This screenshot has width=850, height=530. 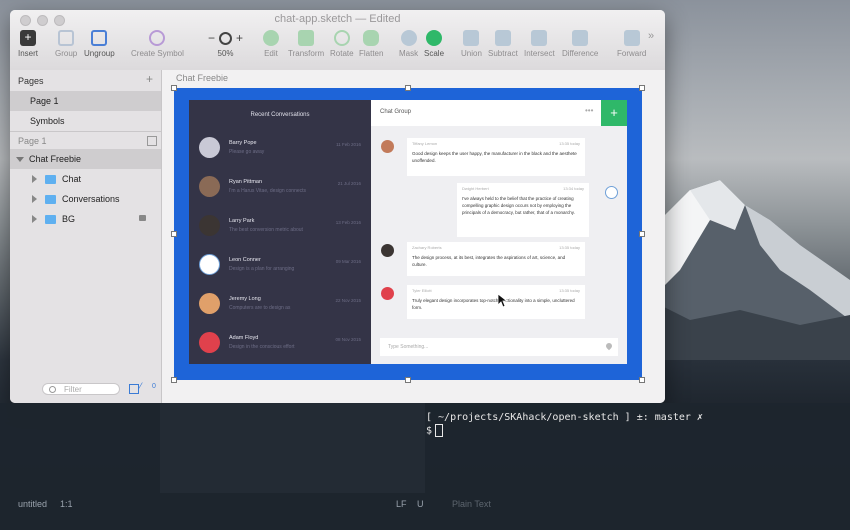 I want to click on message-sender: Dwight Herbert, so click(x=475, y=188).